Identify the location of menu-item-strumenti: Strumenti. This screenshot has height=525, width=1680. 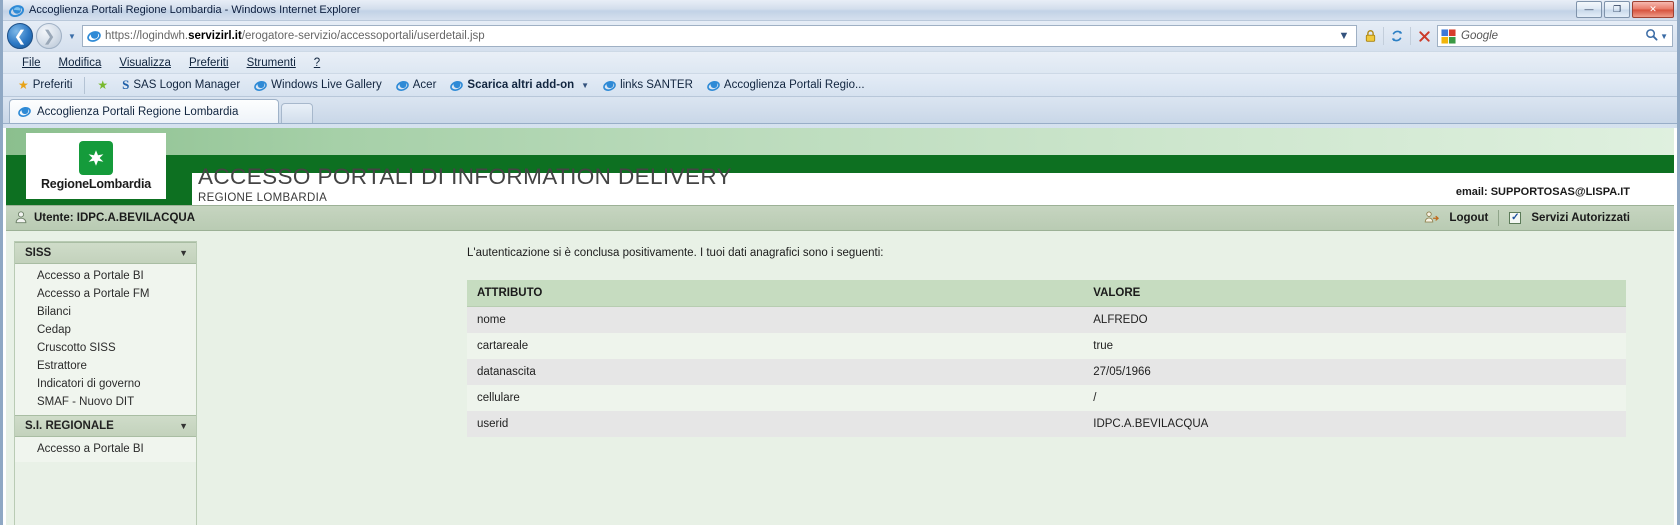
(271, 63).